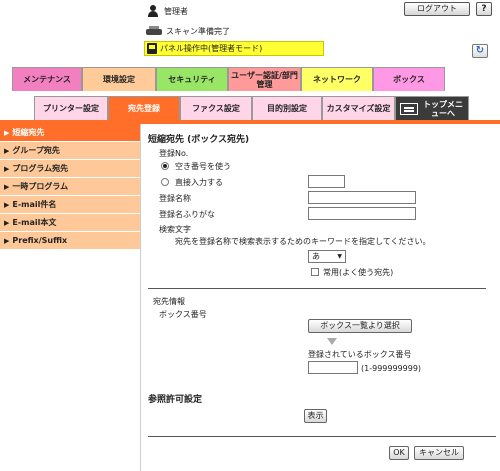 This screenshot has width=500, height=471. Describe the element at coordinates (152, 48) in the screenshot. I see `panel-icon` at that location.